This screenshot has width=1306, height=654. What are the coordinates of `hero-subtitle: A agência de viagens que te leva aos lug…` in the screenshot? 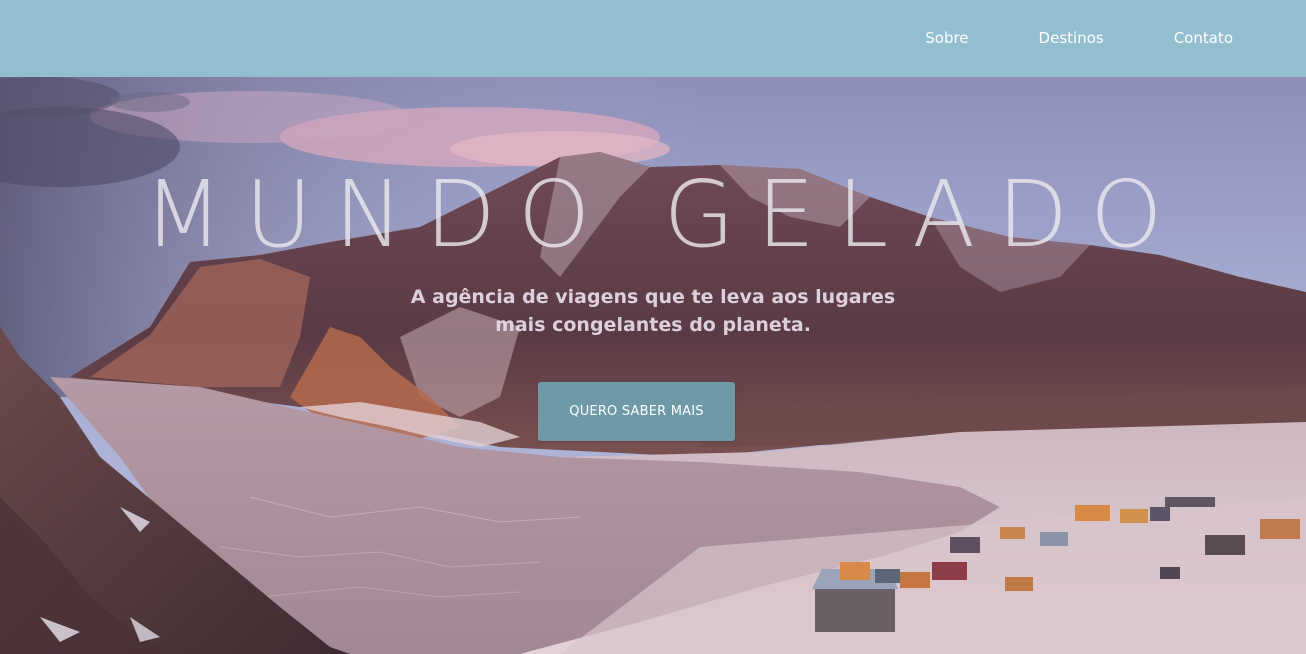 It's located at (653, 311).